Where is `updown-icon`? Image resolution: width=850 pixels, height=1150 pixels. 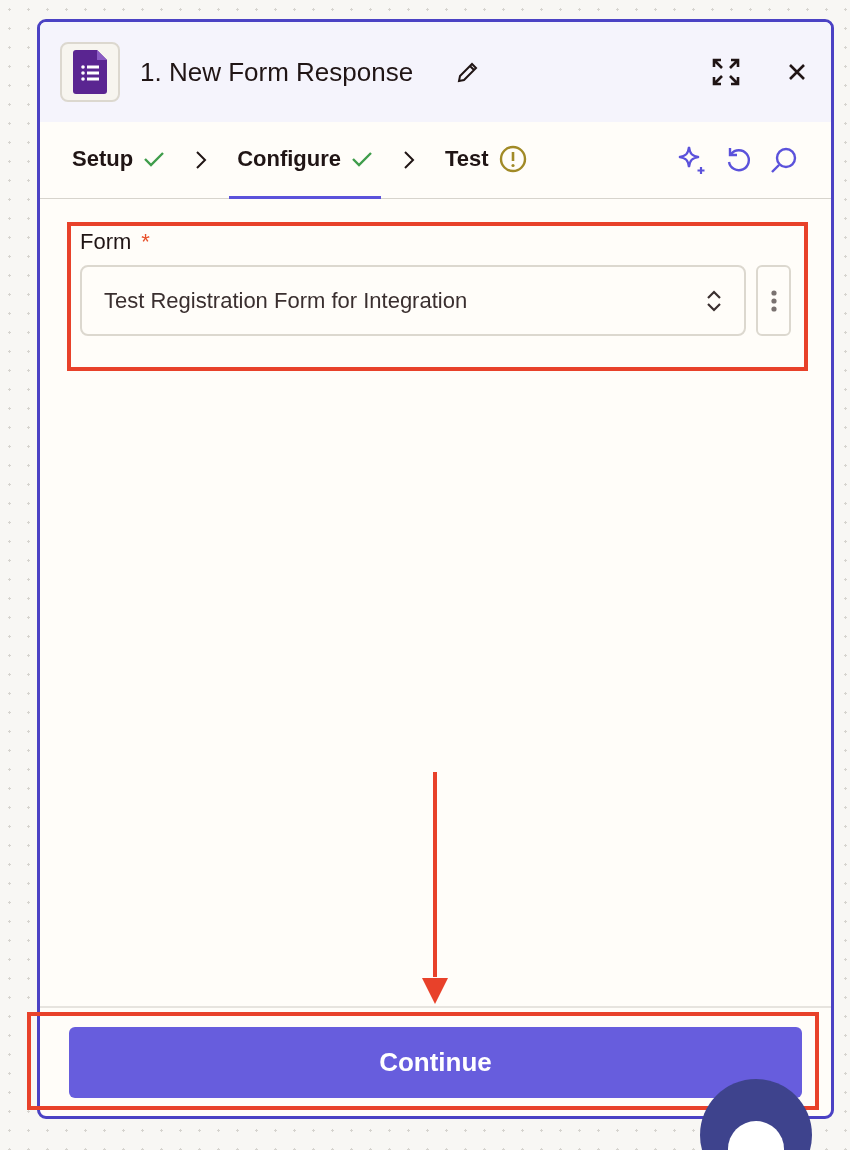 updown-icon is located at coordinates (714, 300).